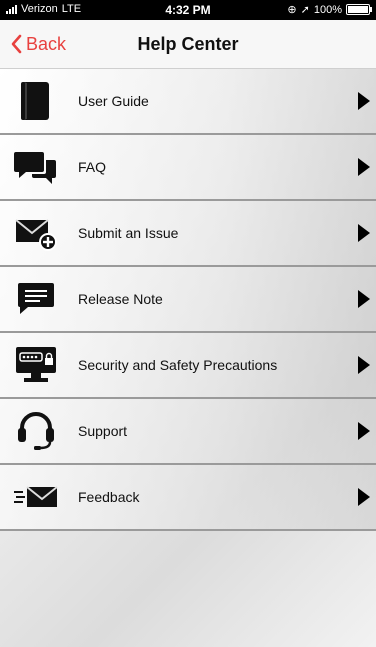 The width and height of the screenshot is (376, 647). What do you see at coordinates (188, 168) in the screenshot?
I see `menu-item-faq: FAQ` at bounding box center [188, 168].